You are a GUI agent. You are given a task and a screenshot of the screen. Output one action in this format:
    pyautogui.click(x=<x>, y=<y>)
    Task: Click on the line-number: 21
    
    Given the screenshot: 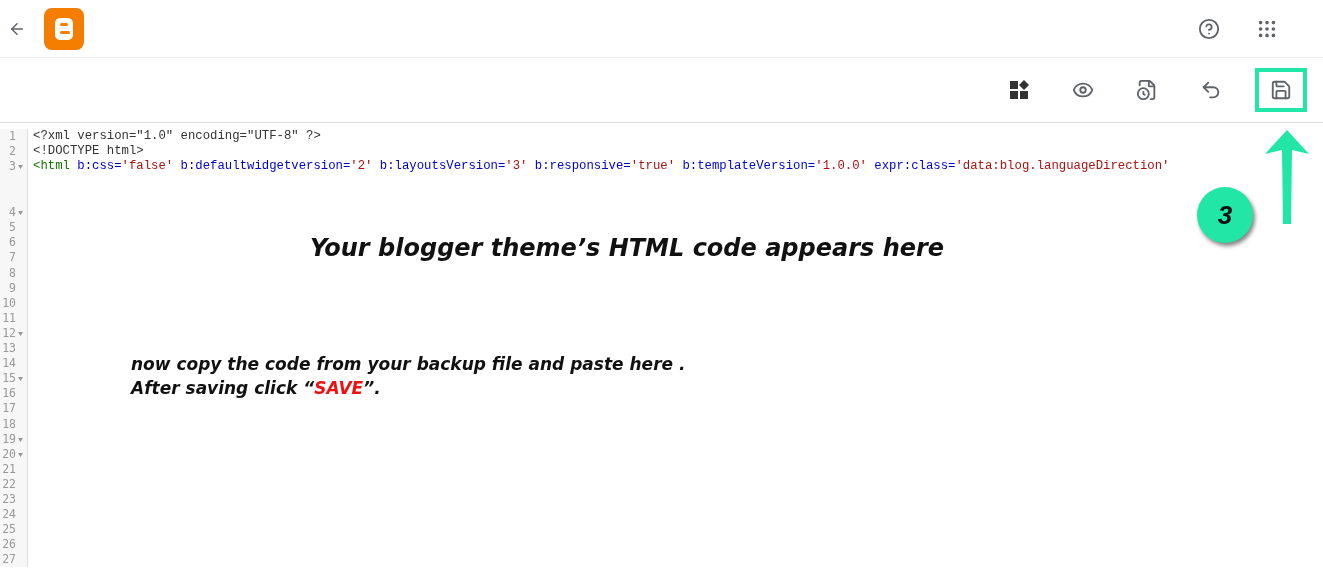 What is the action you would take?
    pyautogui.click(x=9, y=469)
    